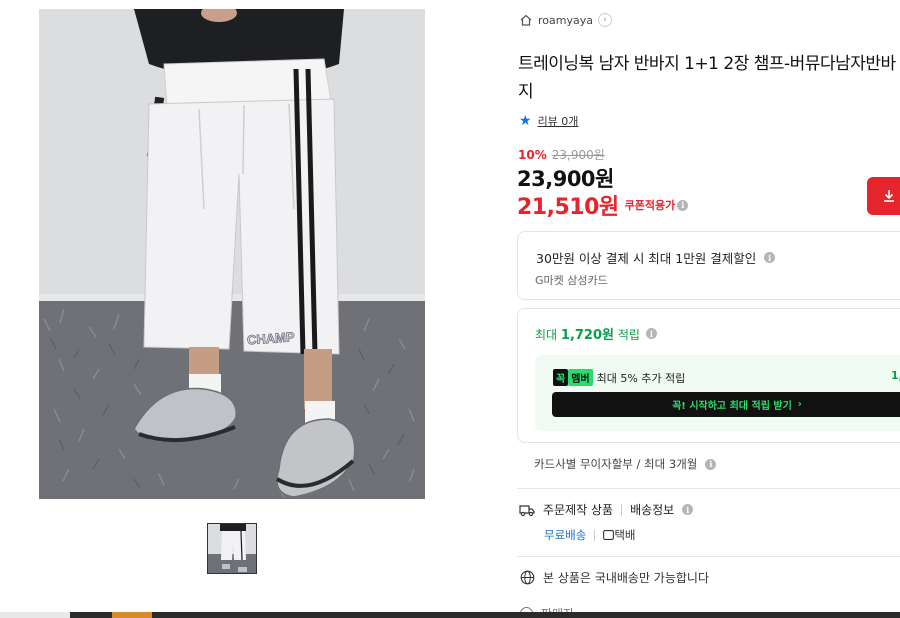 The height and width of the screenshot is (618, 900). I want to click on taskbar, so click(450, 615).